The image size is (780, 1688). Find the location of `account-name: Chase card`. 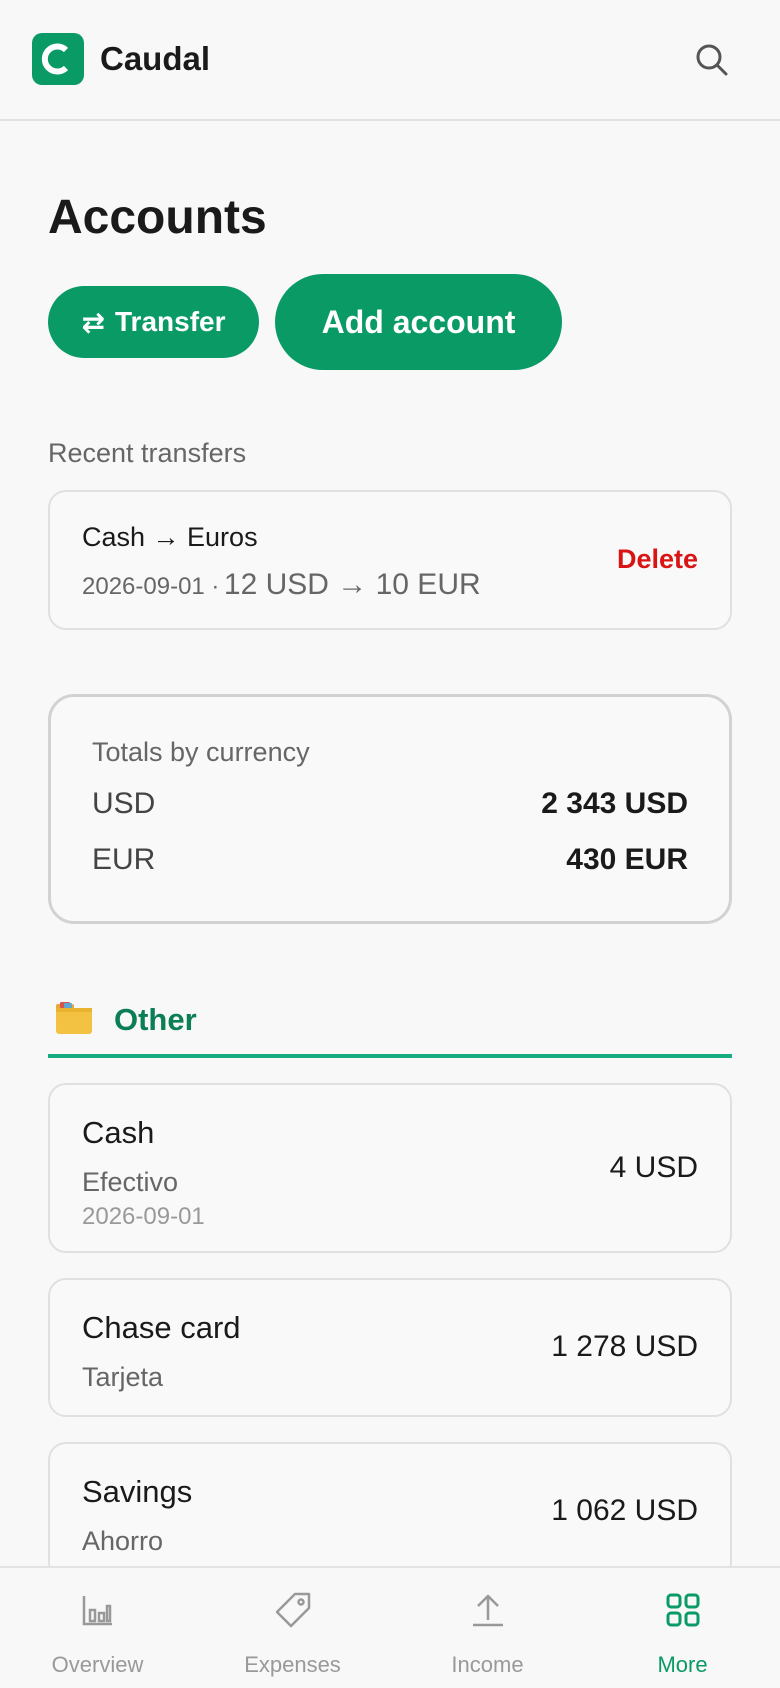

account-name: Chase card is located at coordinates (161, 1327).